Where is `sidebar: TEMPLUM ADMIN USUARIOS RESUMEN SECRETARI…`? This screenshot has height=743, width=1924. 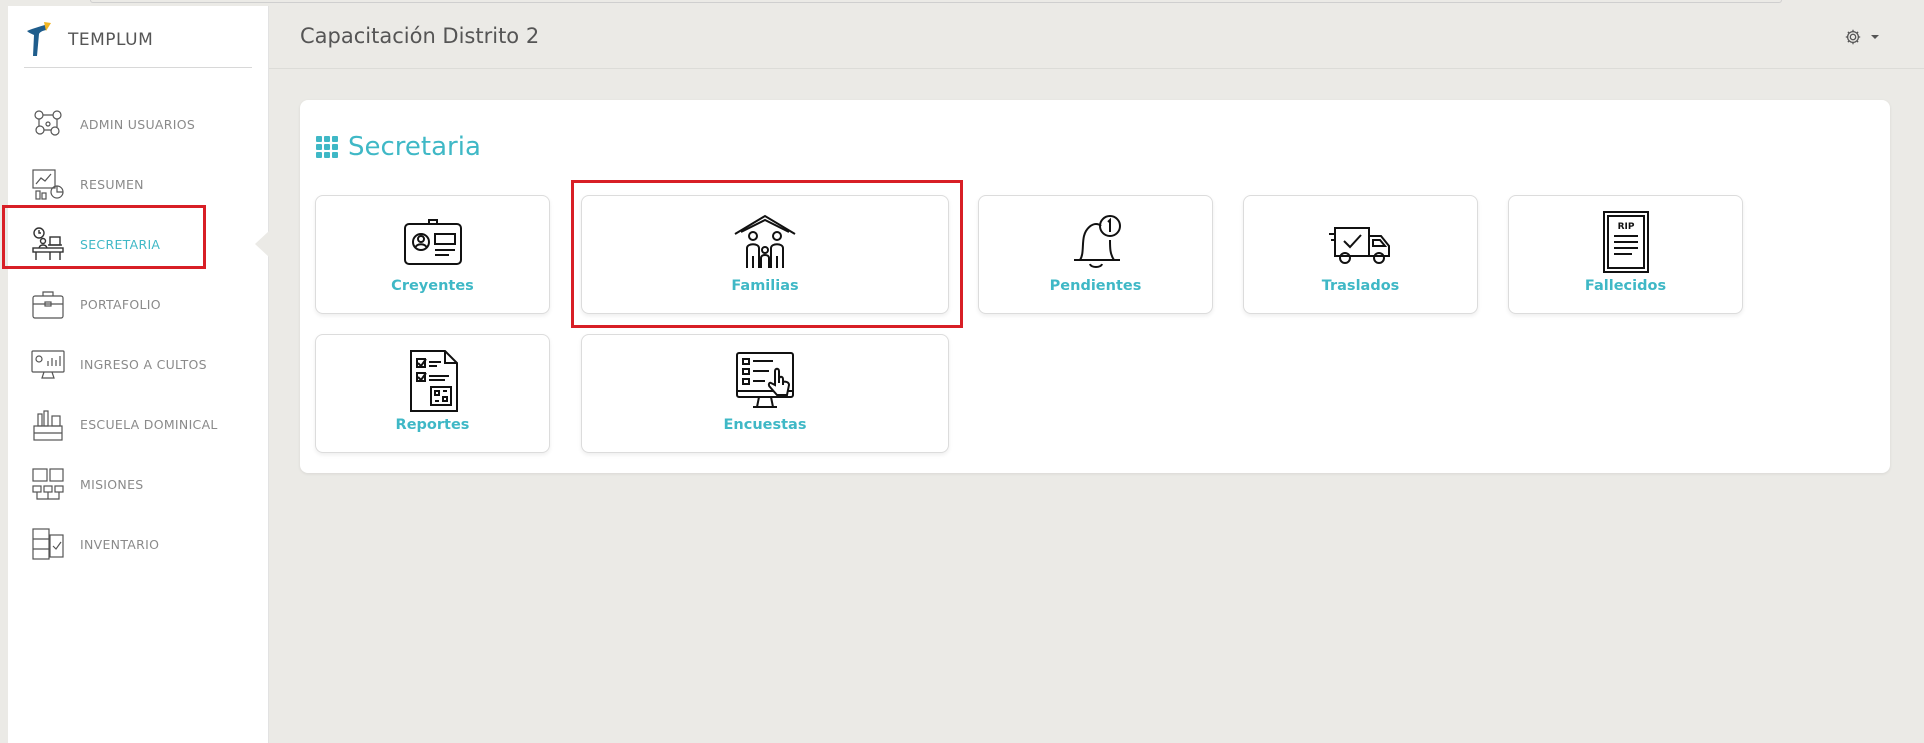 sidebar: TEMPLUM ADMIN USUARIOS RESUMEN SECRETARI… is located at coordinates (138, 374).